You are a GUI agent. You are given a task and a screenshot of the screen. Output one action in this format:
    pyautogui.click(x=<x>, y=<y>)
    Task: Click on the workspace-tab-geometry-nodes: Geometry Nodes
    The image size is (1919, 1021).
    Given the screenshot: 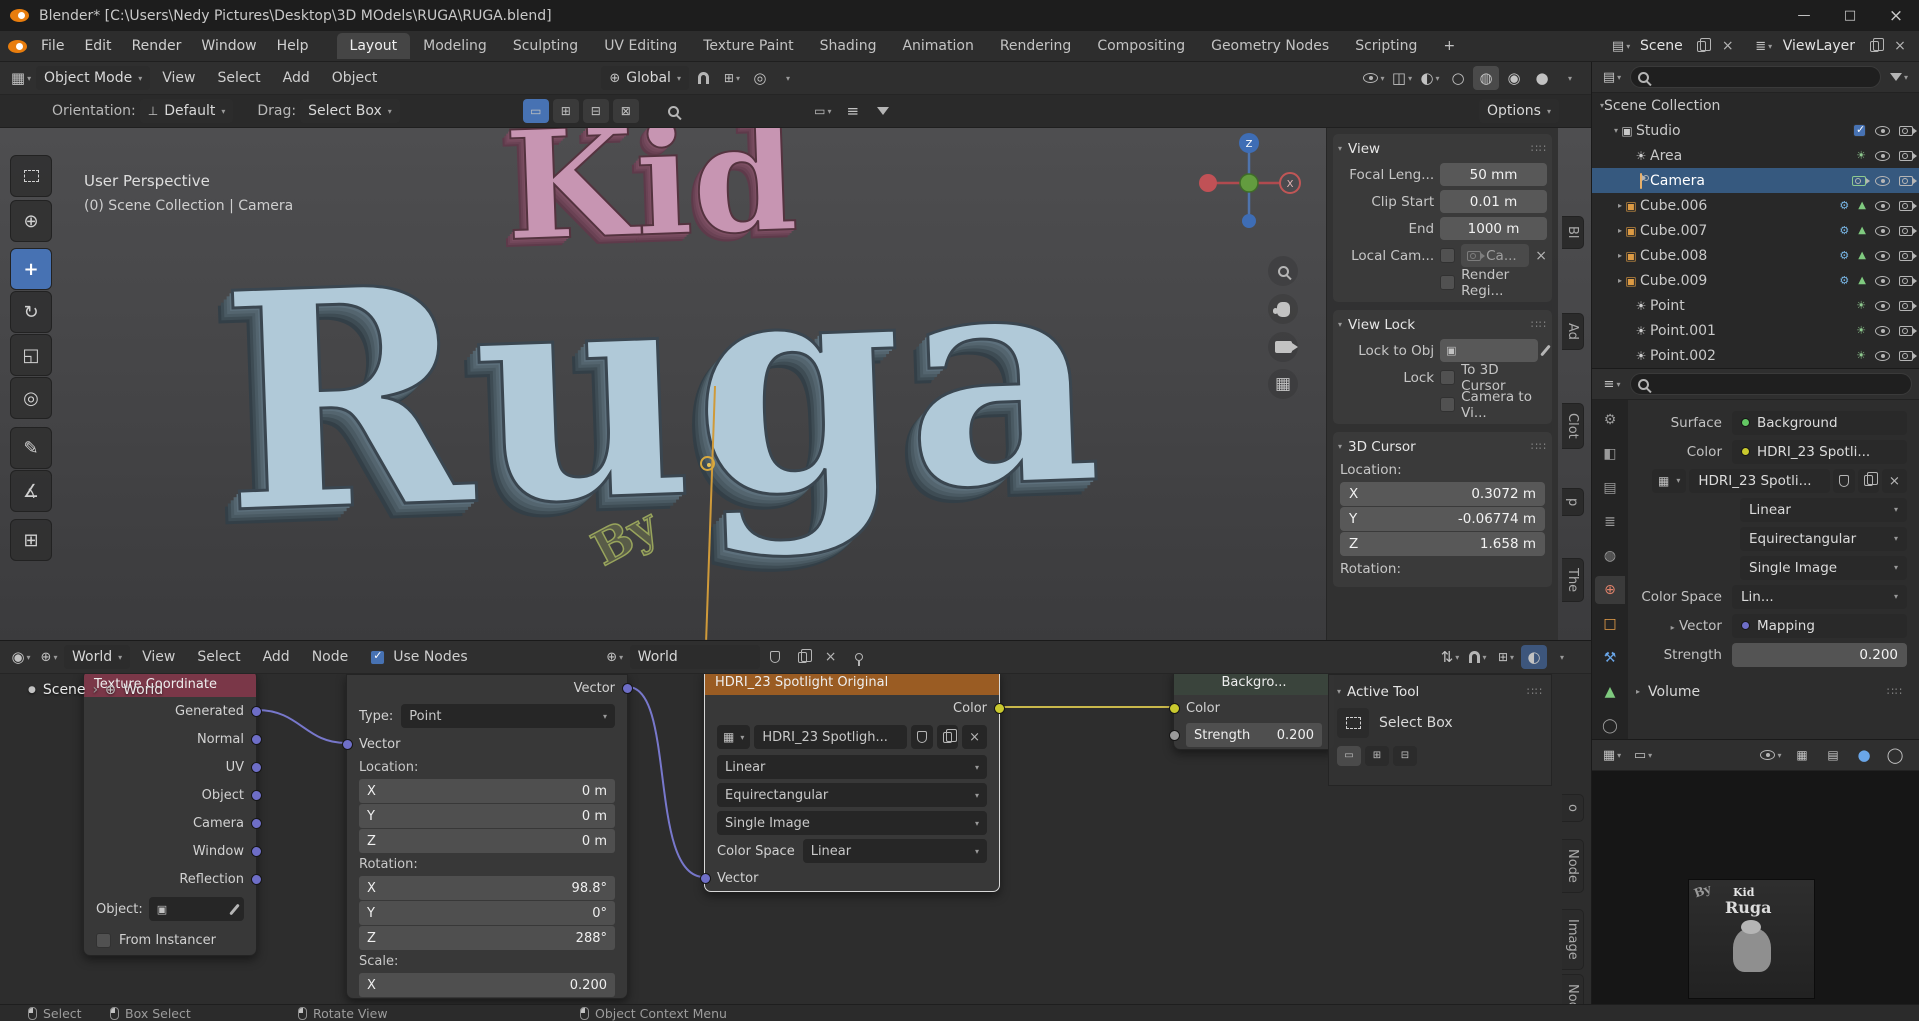 What is the action you would take?
    pyautogui.click(x=1270, y=46)
    